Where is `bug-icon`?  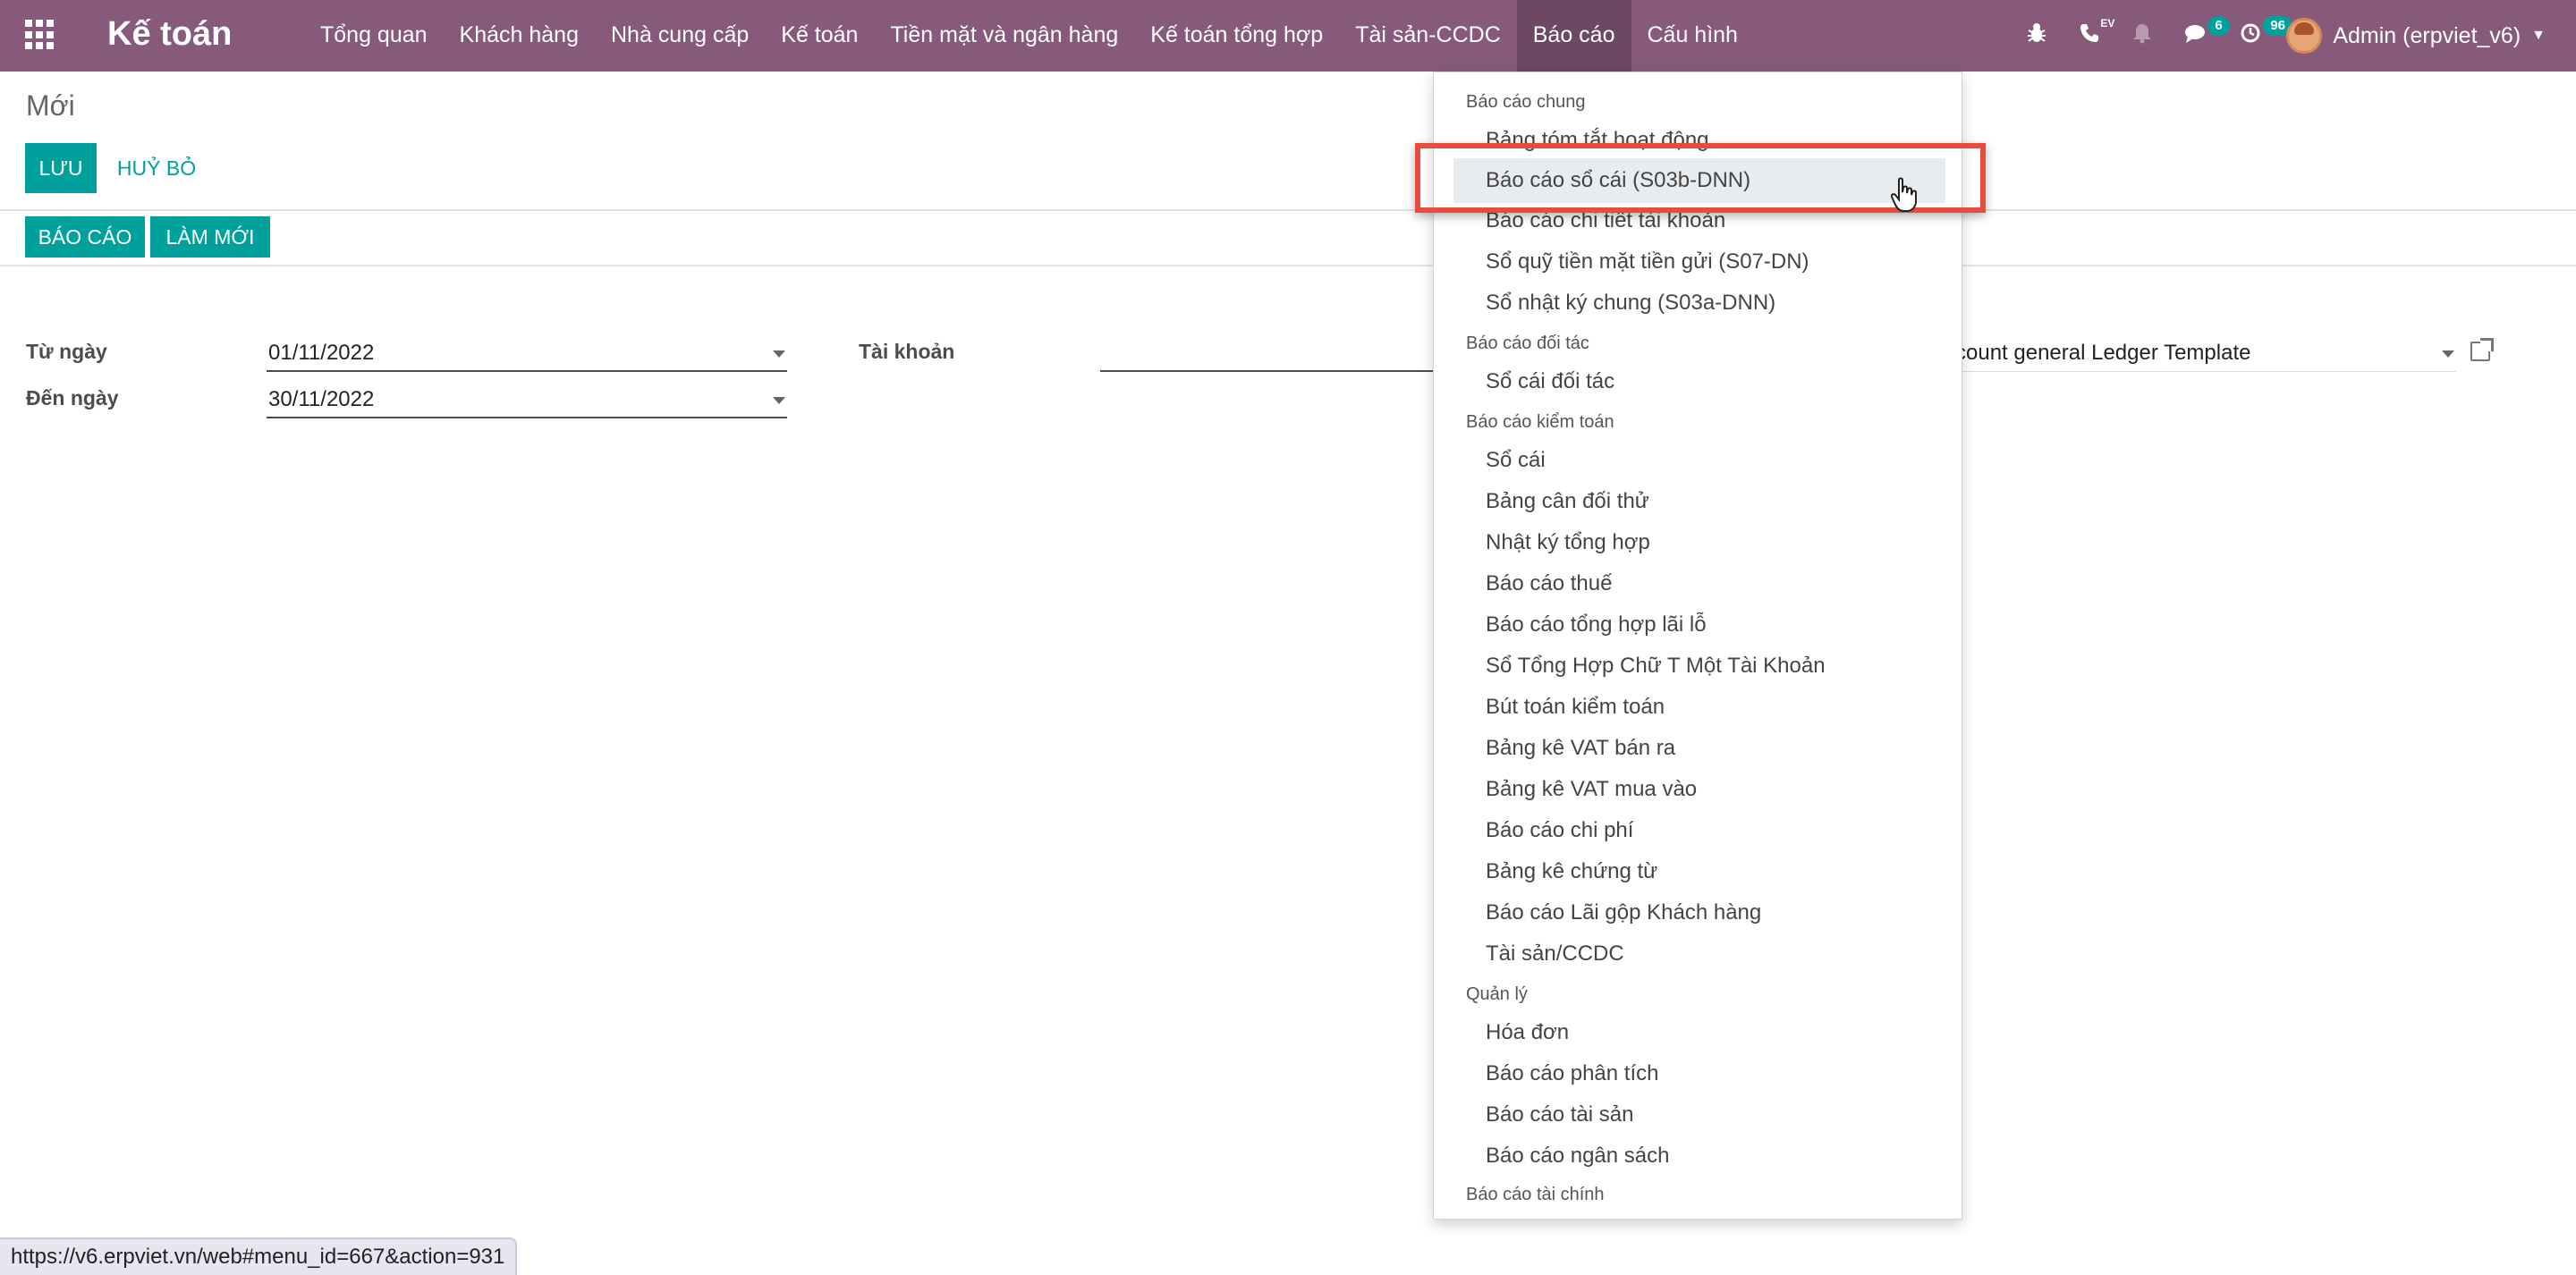
bug-icon is located at coordinates (2036, 36).